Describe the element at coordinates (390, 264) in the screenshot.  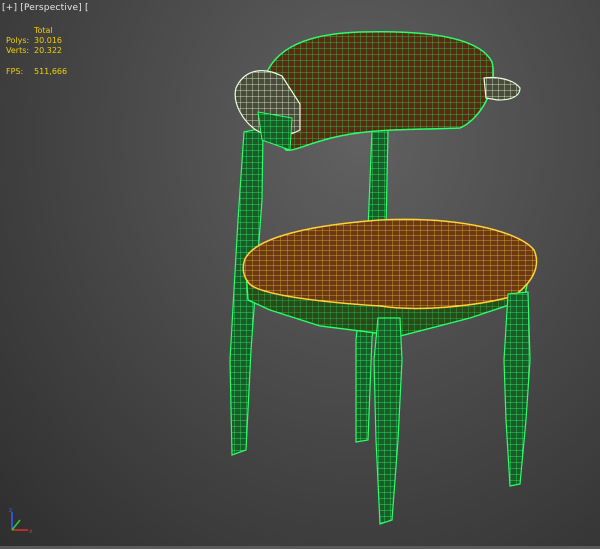
I see `chair-seat` at that location.